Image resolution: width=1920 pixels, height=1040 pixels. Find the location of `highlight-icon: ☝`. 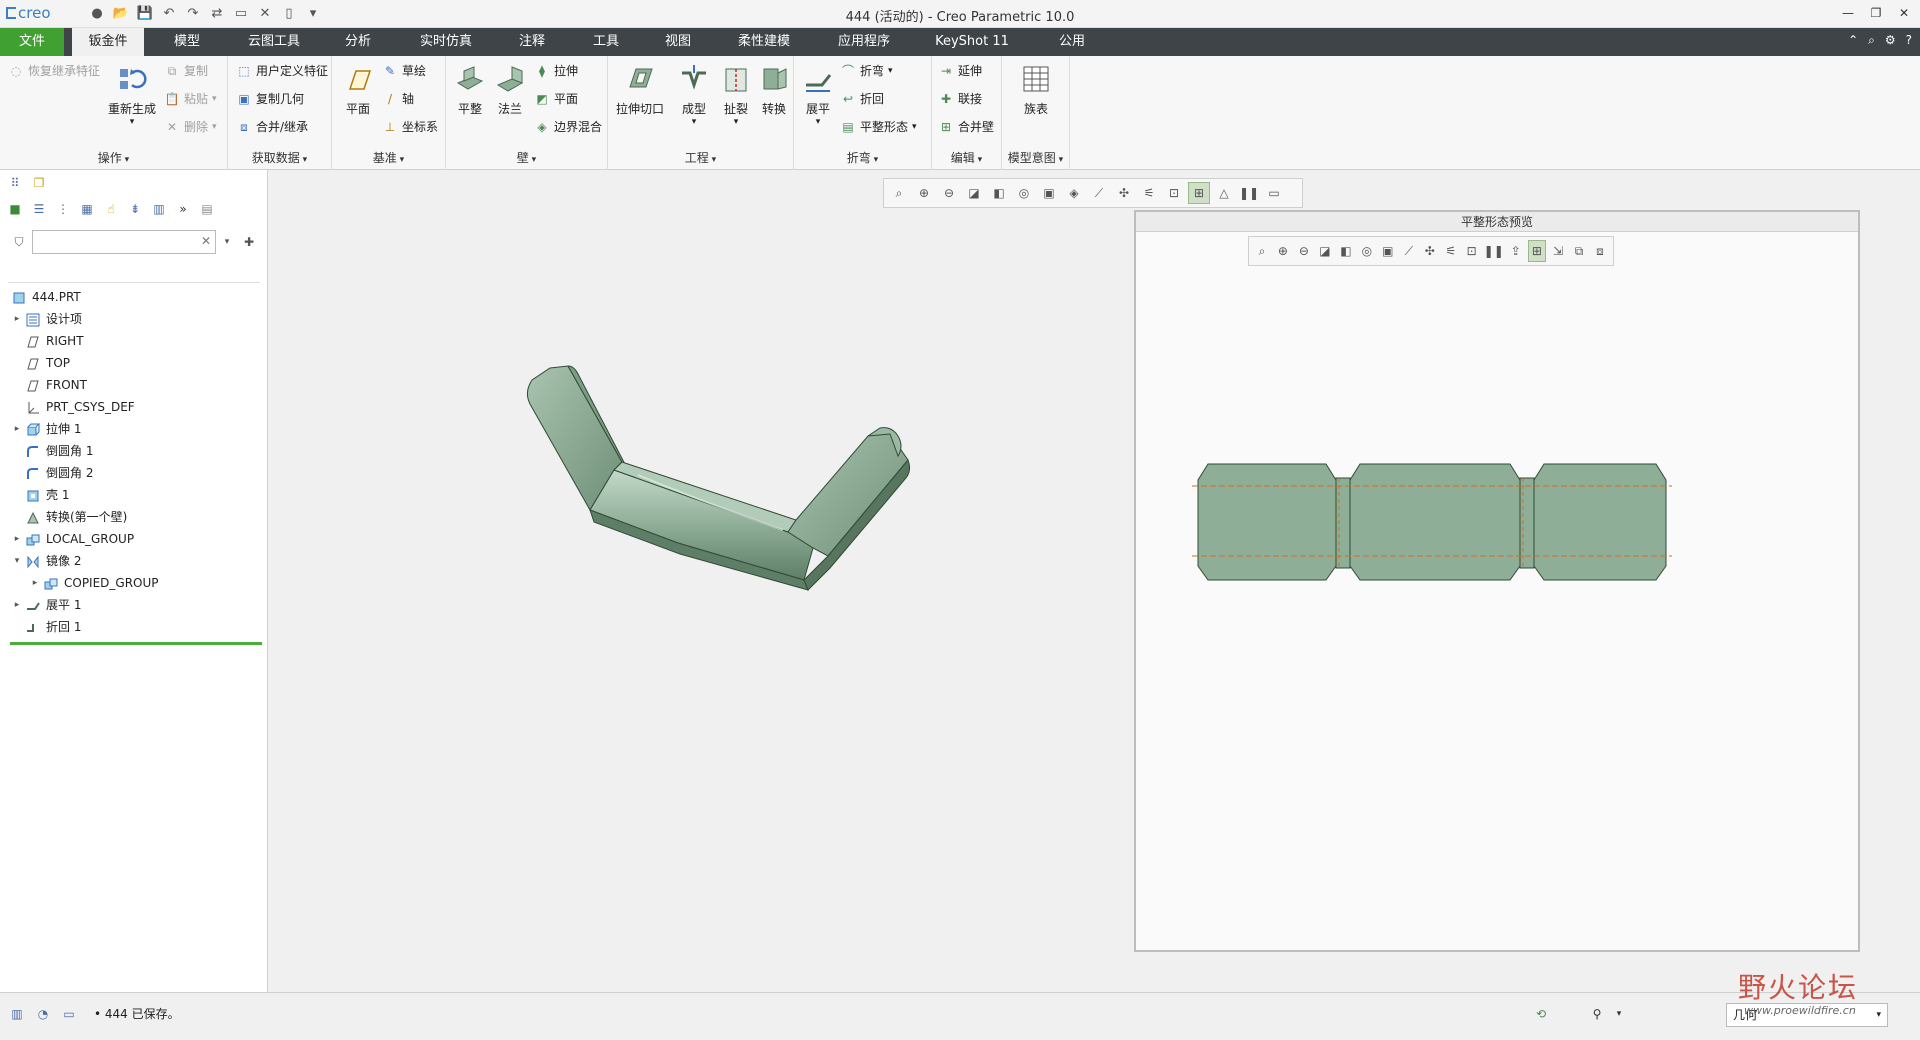

highlight-icon: ☝ is located at coordinates (111, 209).